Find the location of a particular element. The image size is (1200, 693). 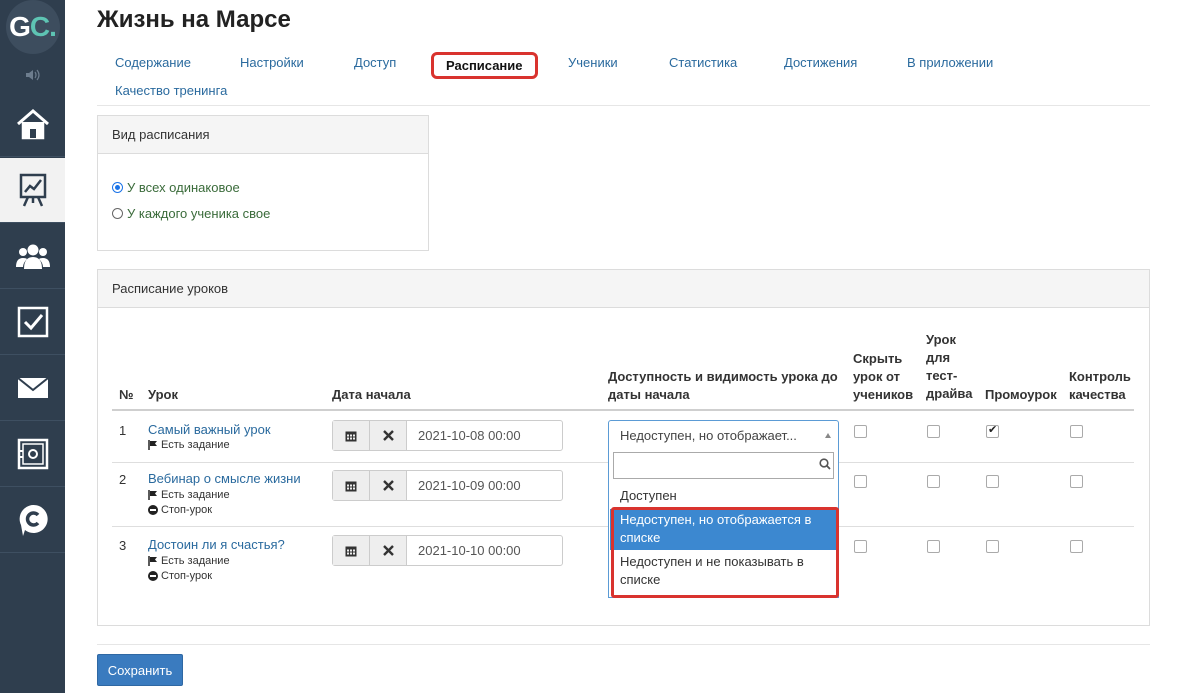

row-number: 3 is located at coordinates (123, 545).